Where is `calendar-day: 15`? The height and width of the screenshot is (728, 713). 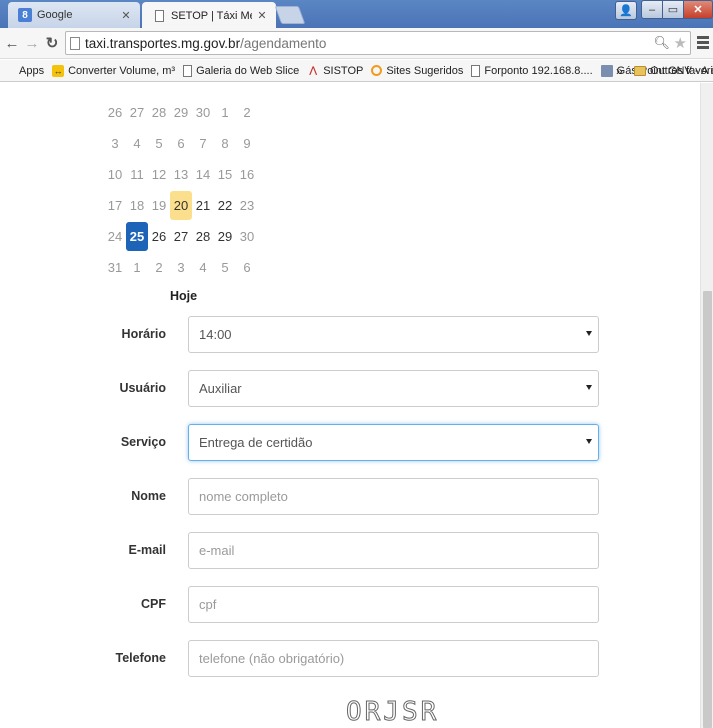 calendar-day: 15 is located at coordinates (225, 174).